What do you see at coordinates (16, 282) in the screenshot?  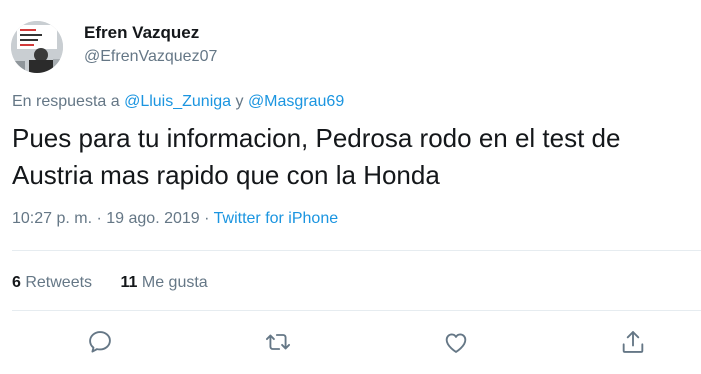 I see `retweets-count: 6` at bounding box center [16, 282].